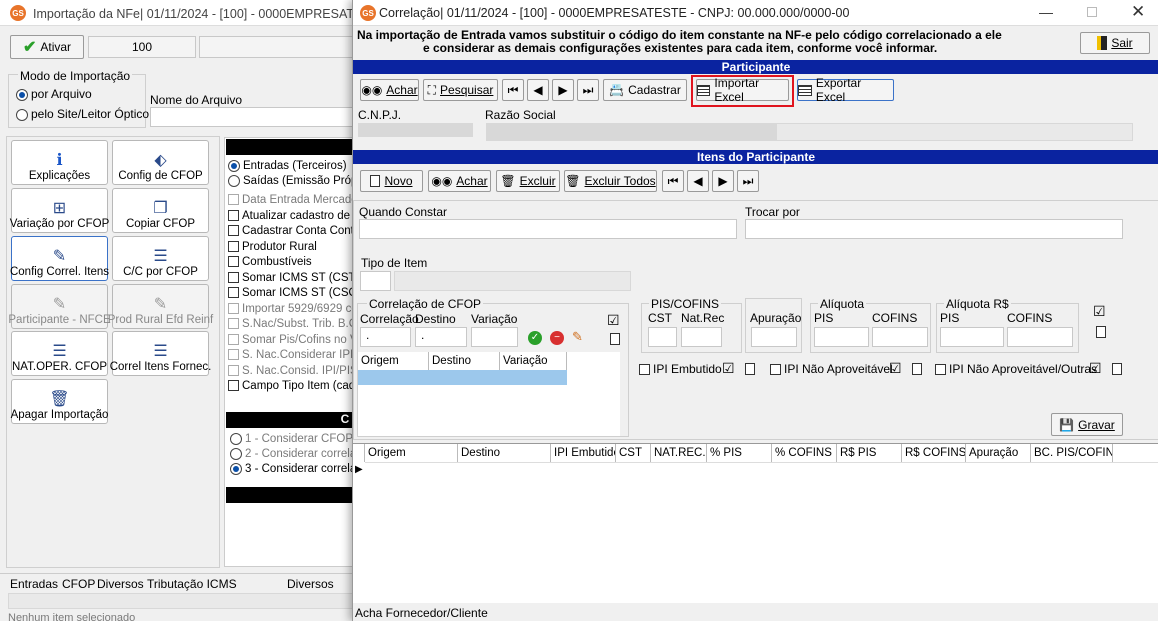  I want to click on achar-button: ◉◉ Achar, so click(389, 90).